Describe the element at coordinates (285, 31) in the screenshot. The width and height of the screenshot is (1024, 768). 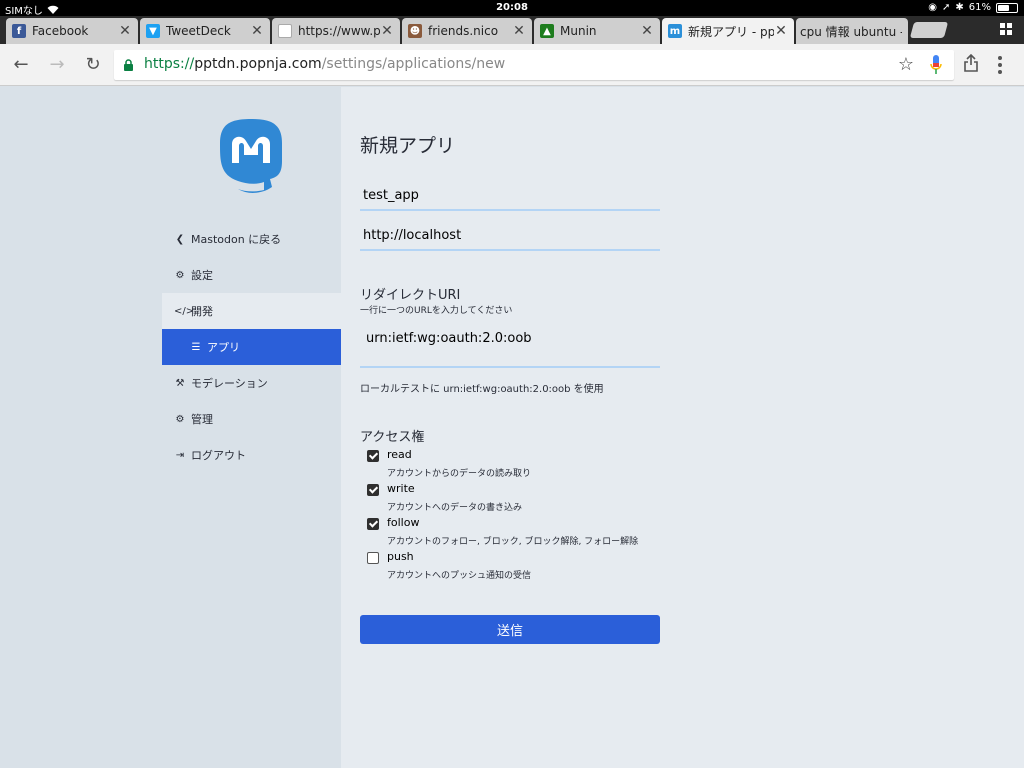
I see `page-icon` at that location.